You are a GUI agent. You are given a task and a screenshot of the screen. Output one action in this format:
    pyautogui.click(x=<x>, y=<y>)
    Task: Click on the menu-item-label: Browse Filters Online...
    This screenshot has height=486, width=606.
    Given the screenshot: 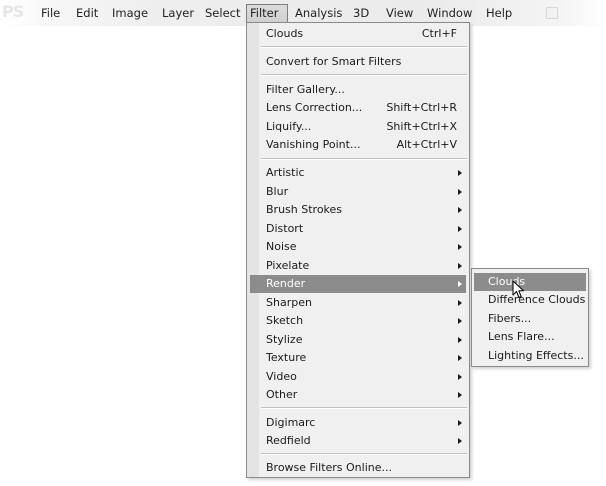 What is the action you would take?
    pyautogui.click(x=329, y=467)
    